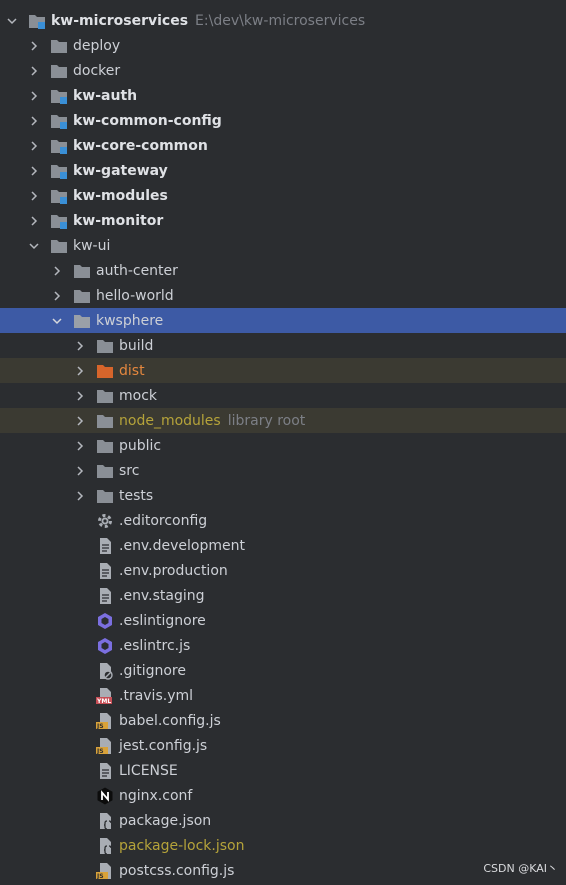 The width and height of the screenshot is (566, 885). I want to click on tree-row-env-staging: .env.staging, so click(283, 595).